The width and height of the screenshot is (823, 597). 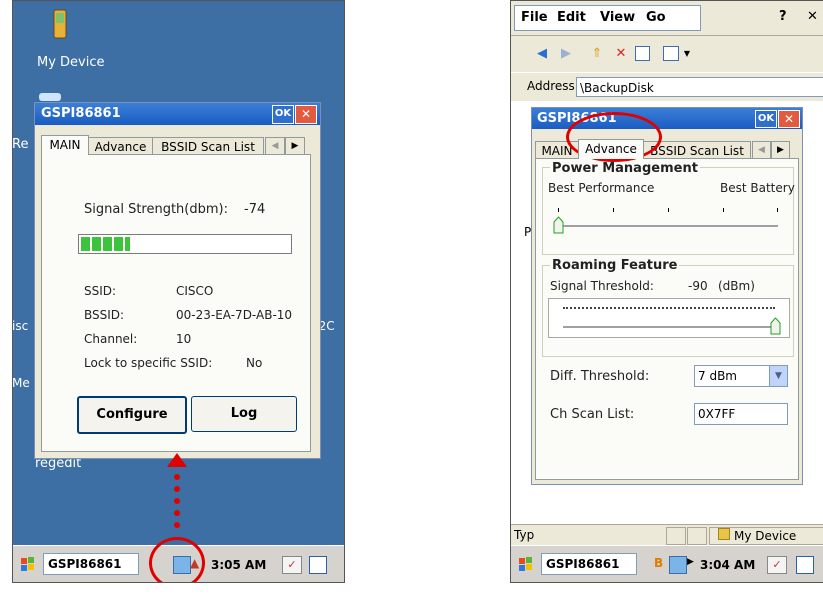 I want to click on menu-edit: Edit, so click(x=571, y=17).